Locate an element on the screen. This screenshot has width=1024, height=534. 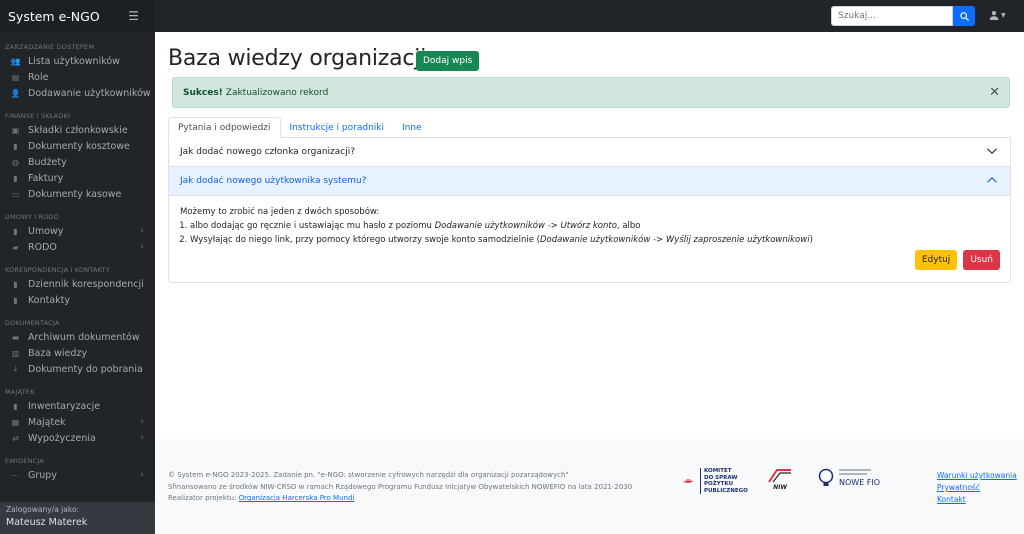
sidebar-item: ▮ Umowy › is located at coordinates (77, 231).